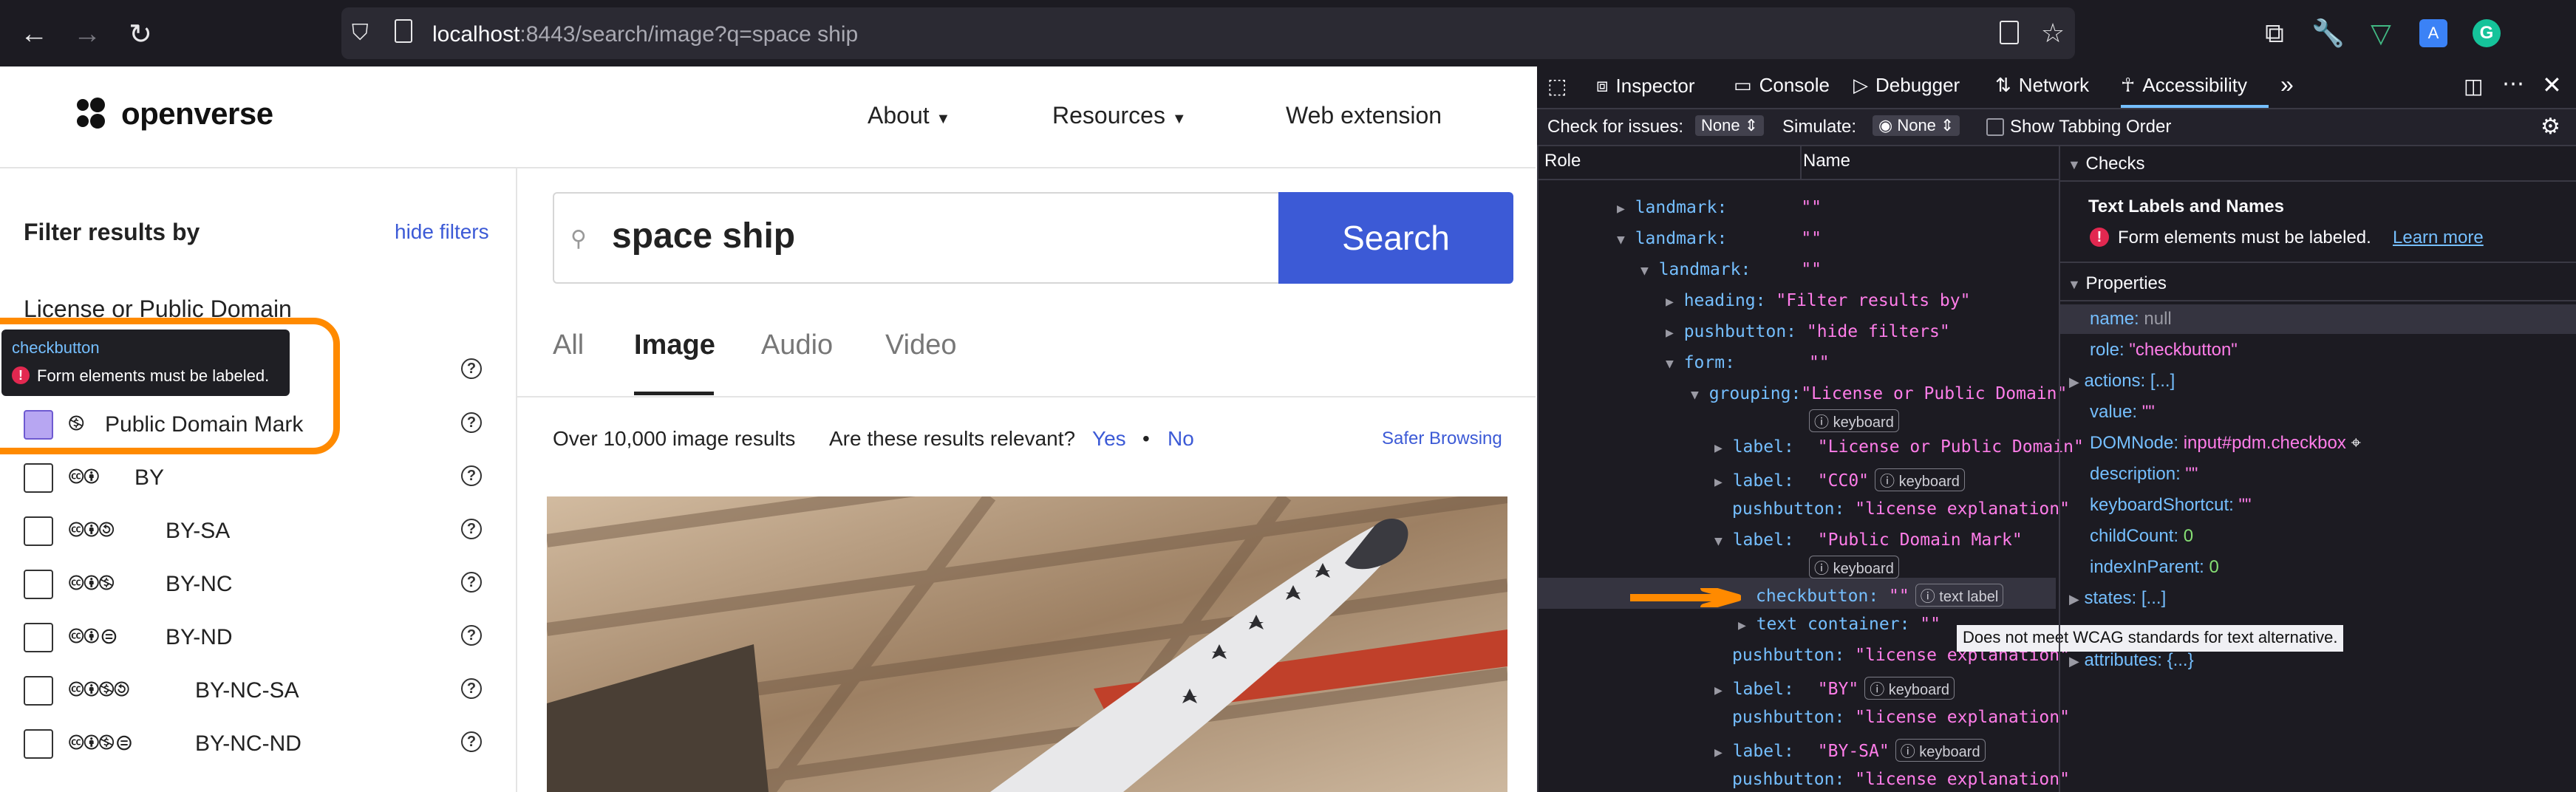  I want to click on safer-browsing-button: Safer Browsing, so click(1442, 439).